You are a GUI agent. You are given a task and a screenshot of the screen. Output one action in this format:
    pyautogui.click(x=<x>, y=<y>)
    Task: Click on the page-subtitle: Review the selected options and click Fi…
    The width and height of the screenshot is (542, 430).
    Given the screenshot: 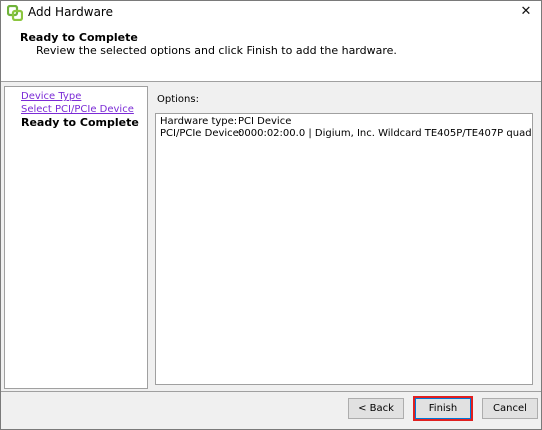 What is the action you would take?
    pyautogui.click(x=216, y=50)
    